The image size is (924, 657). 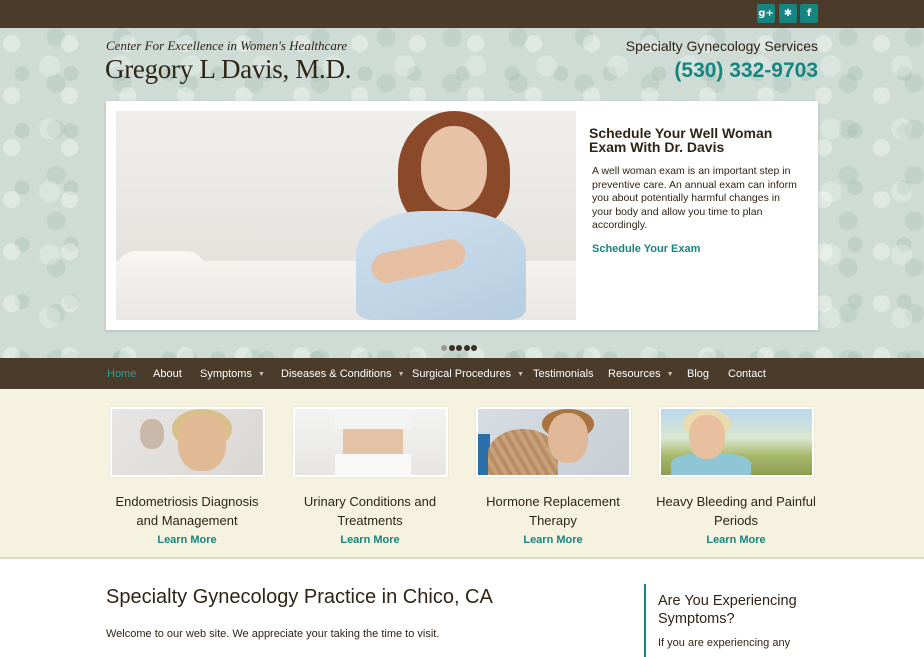 I want to click on phone-number-link: (530) 332-9703, so click(x=746, y=71).